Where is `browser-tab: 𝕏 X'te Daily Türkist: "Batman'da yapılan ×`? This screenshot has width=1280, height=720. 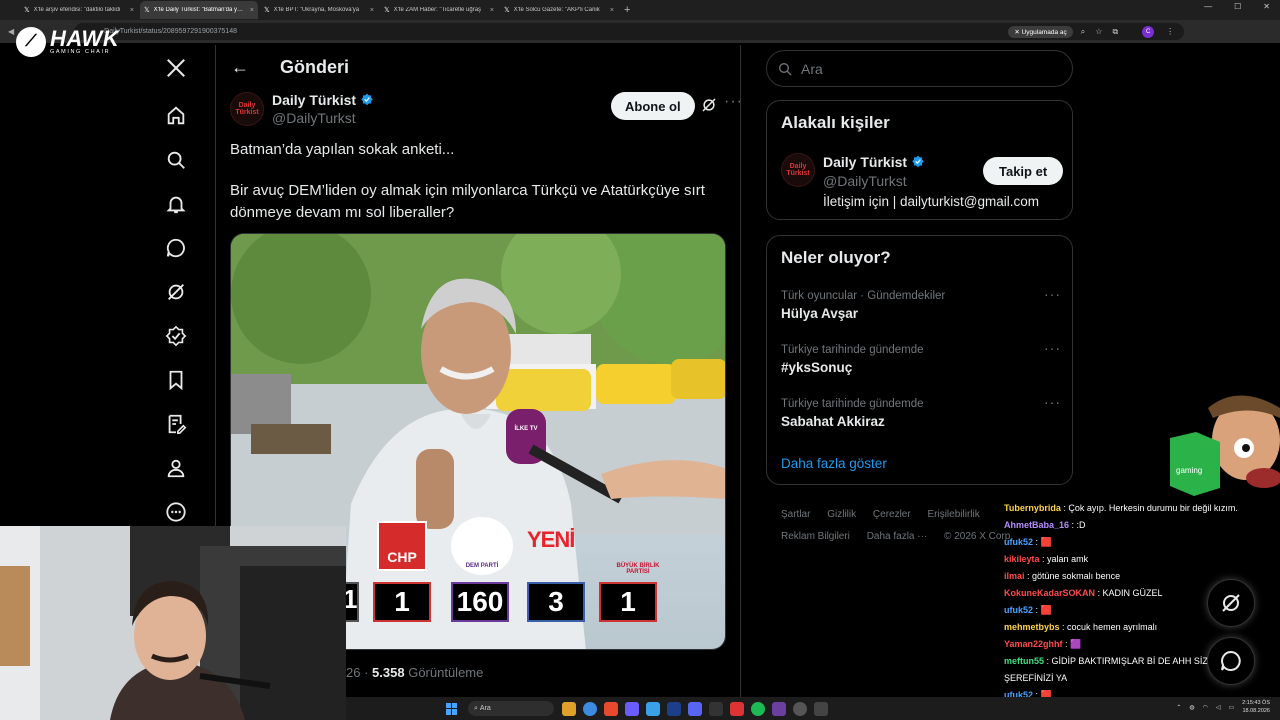
browser-tab: 𝕏 X'te Daily Türkist: "Batman'da yapılan × is located at coordinates (199, 10).